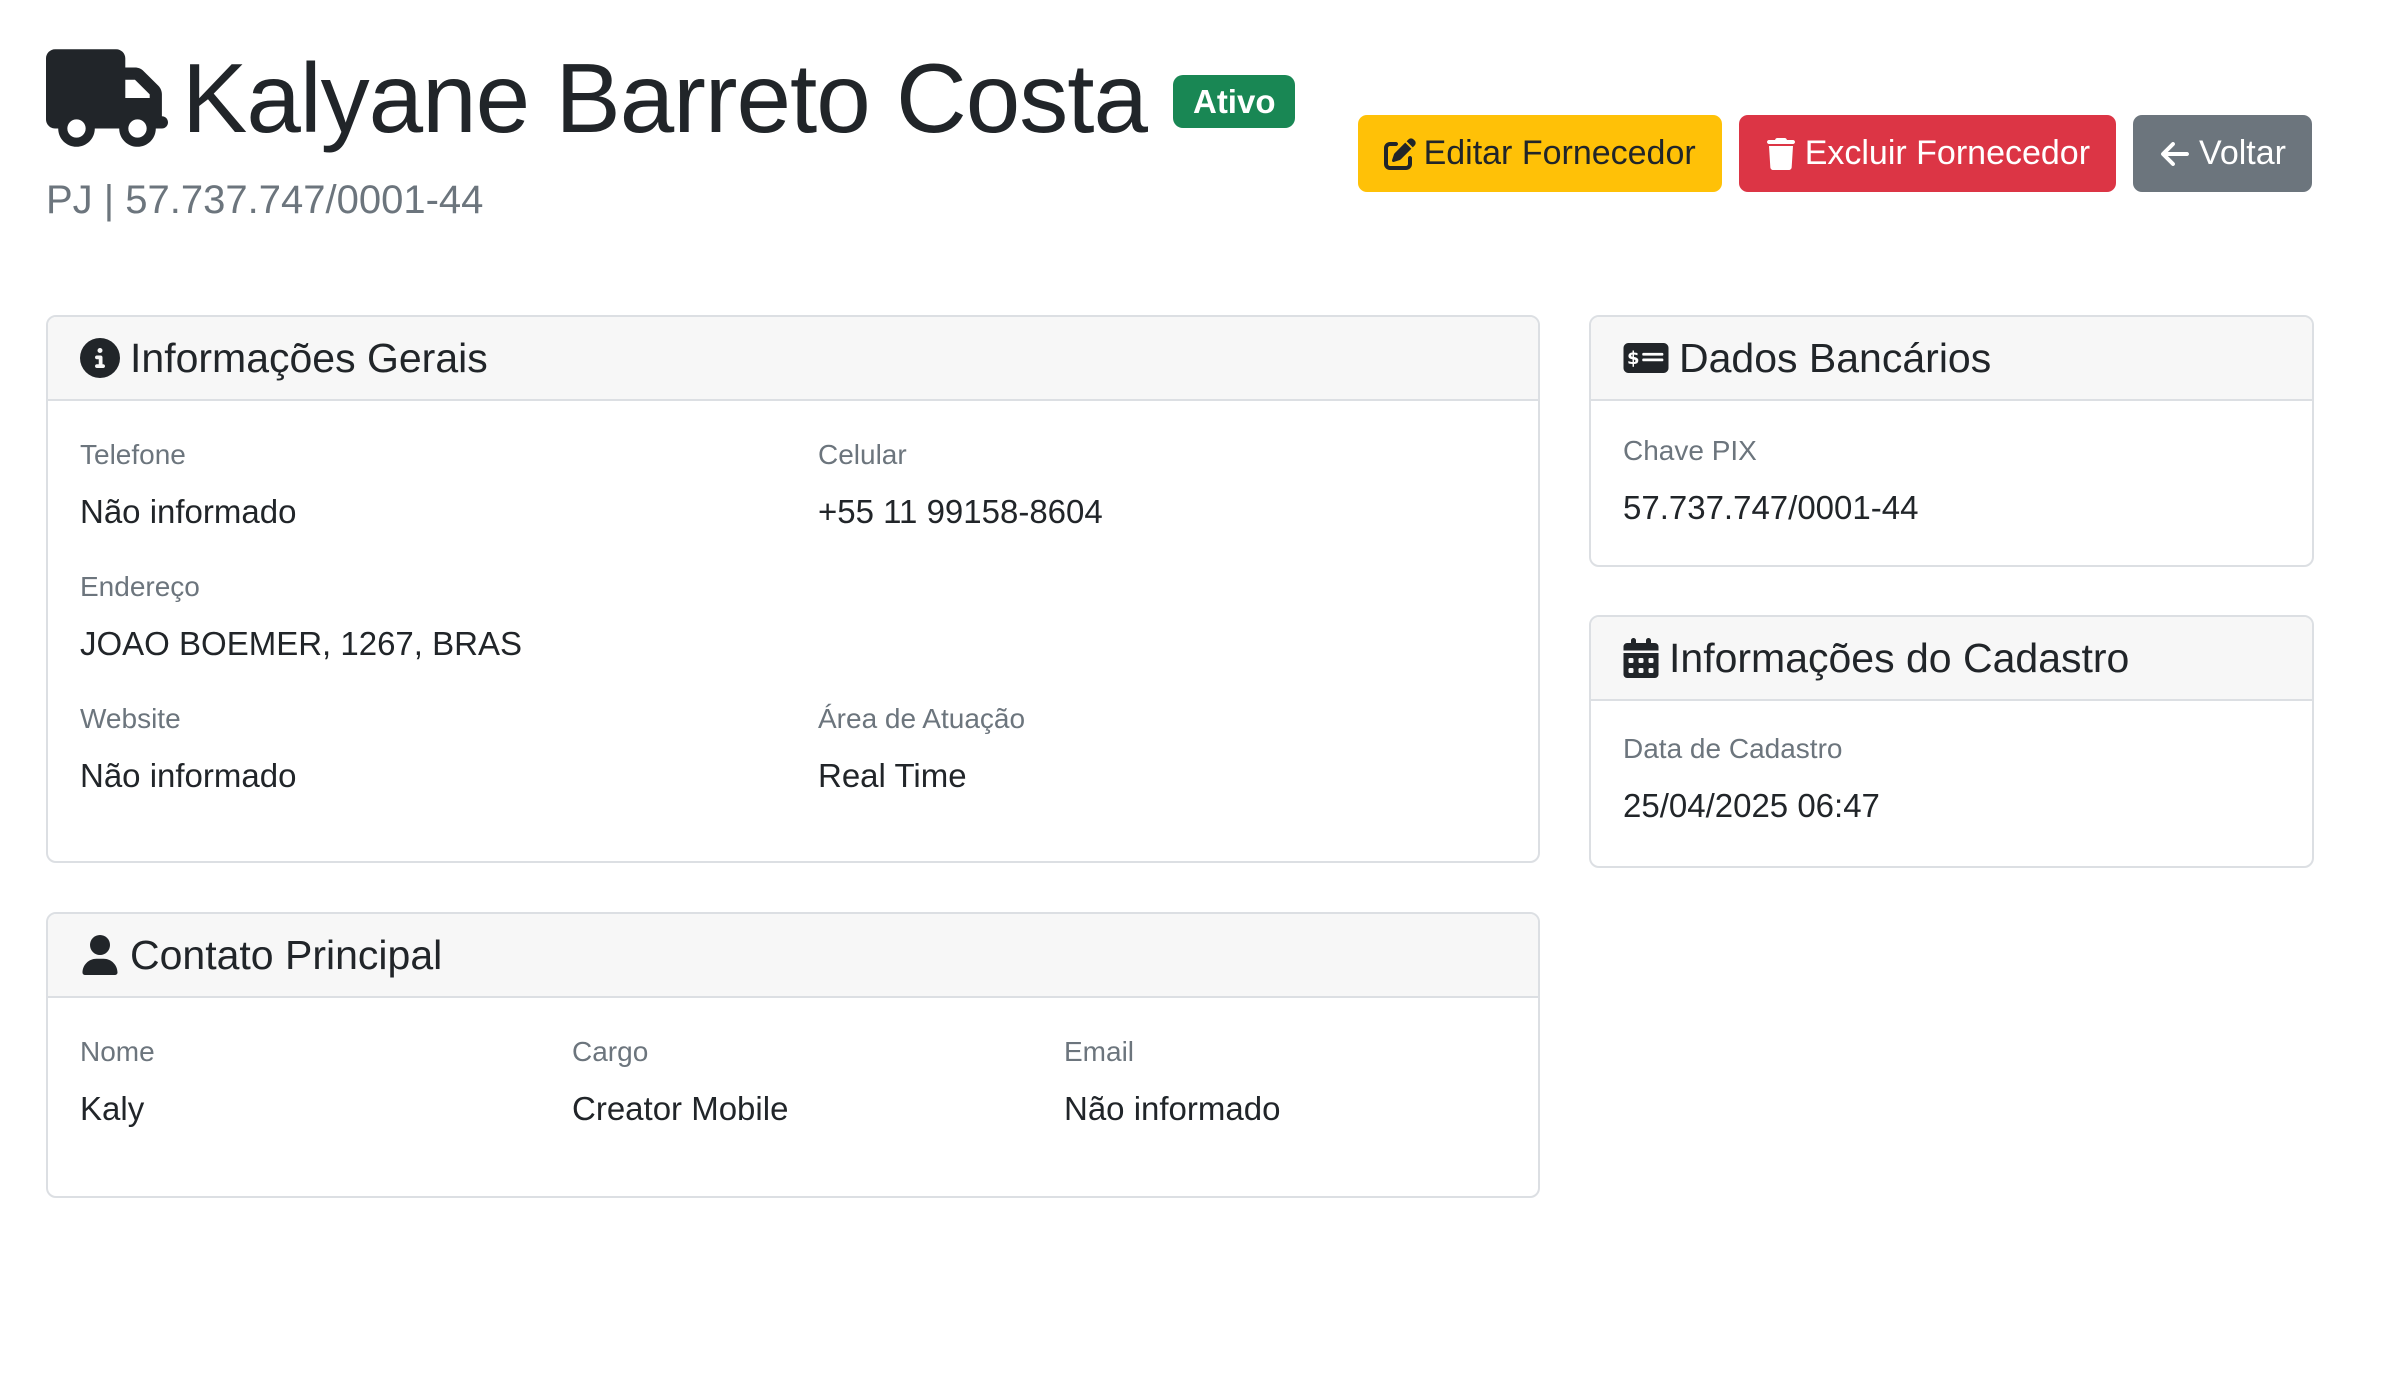 The width and height of the screenshot is (2382, 1398). Describe the element at coordinates (2175, 153) in the screenshot. I see `arrow-left-icon` at that location.